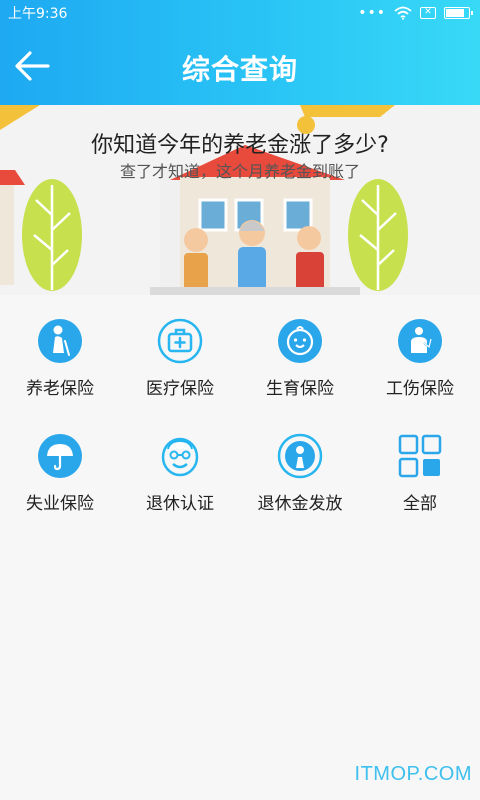 The image size is (480, 800). Describe the element at coordinates (455, 13) in the screenshot. I see `battery-level` at that location.